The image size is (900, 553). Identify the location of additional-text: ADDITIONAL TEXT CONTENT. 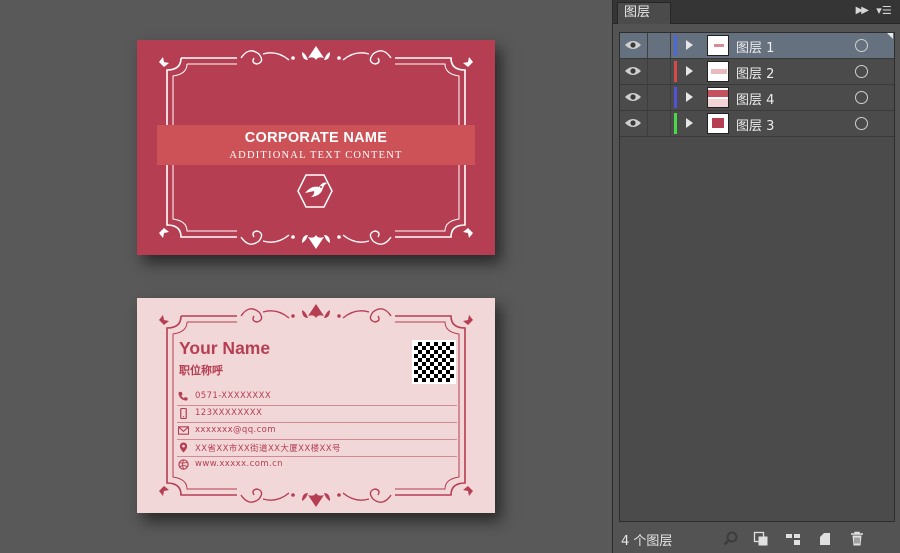
(316, 155).